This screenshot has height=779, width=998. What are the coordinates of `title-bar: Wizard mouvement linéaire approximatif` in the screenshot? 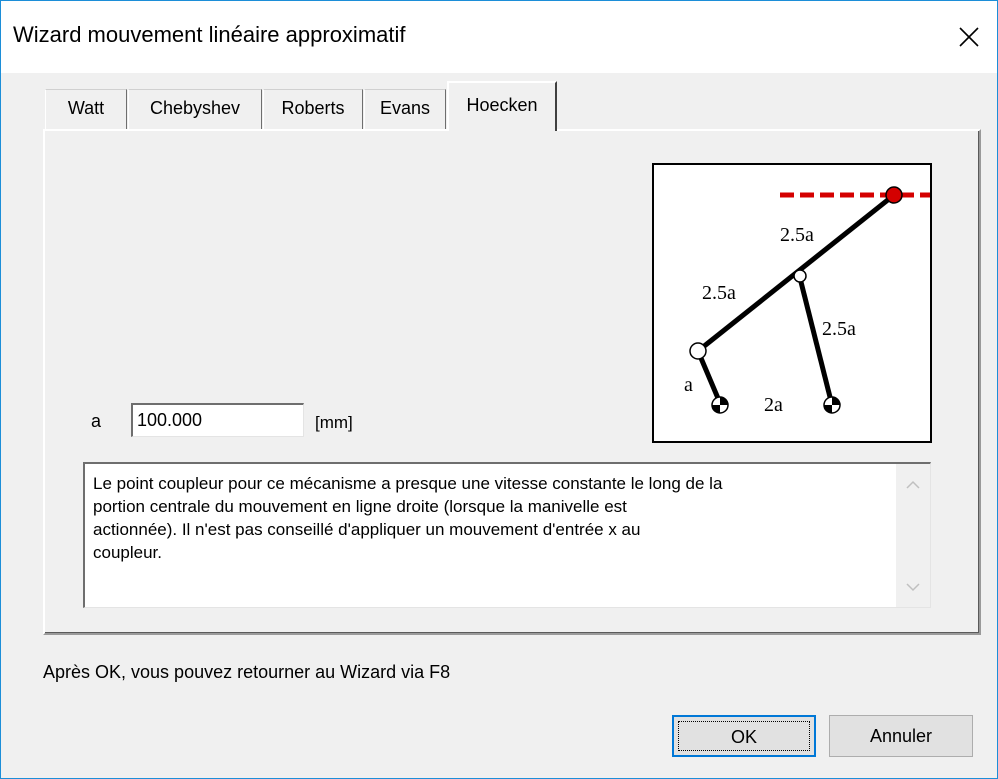 It's located at (499, 37).